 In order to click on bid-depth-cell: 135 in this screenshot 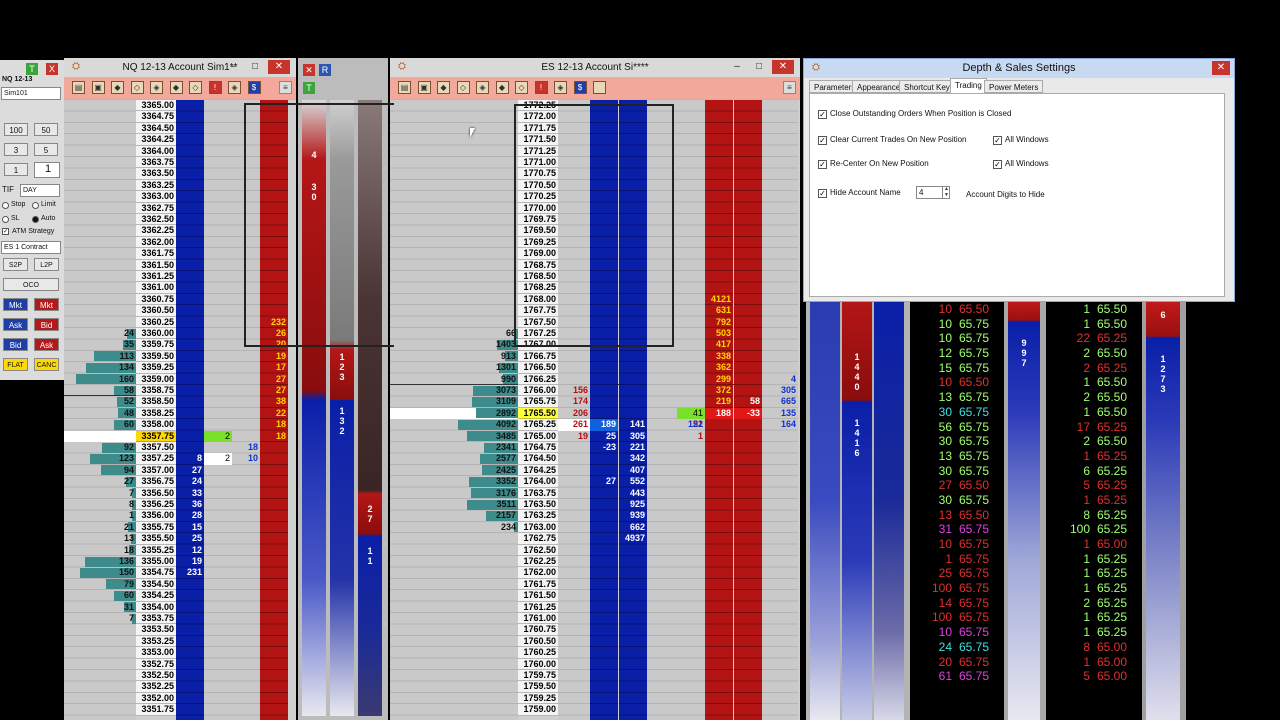, I will do `click(780, 413)`.